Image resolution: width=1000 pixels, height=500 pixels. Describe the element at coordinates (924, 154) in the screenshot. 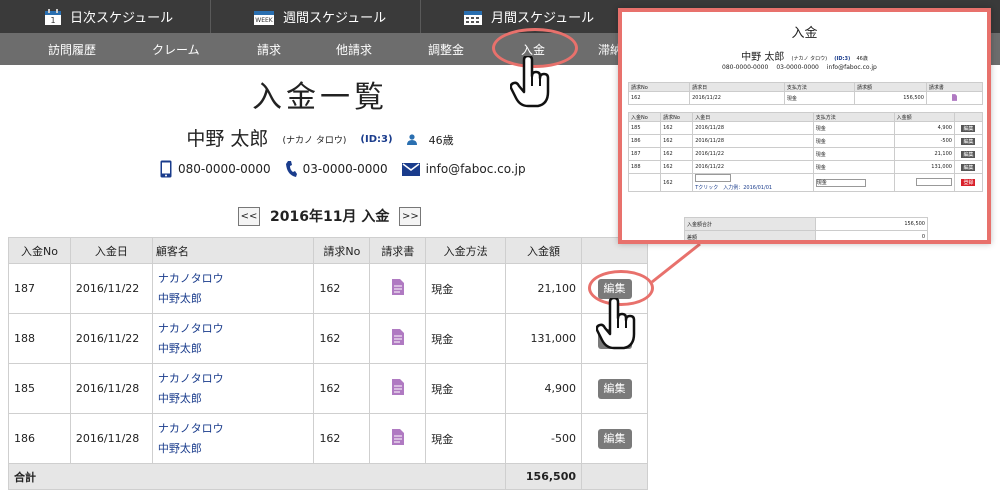

I see `inset-payment-amount: 21,100` at that location.